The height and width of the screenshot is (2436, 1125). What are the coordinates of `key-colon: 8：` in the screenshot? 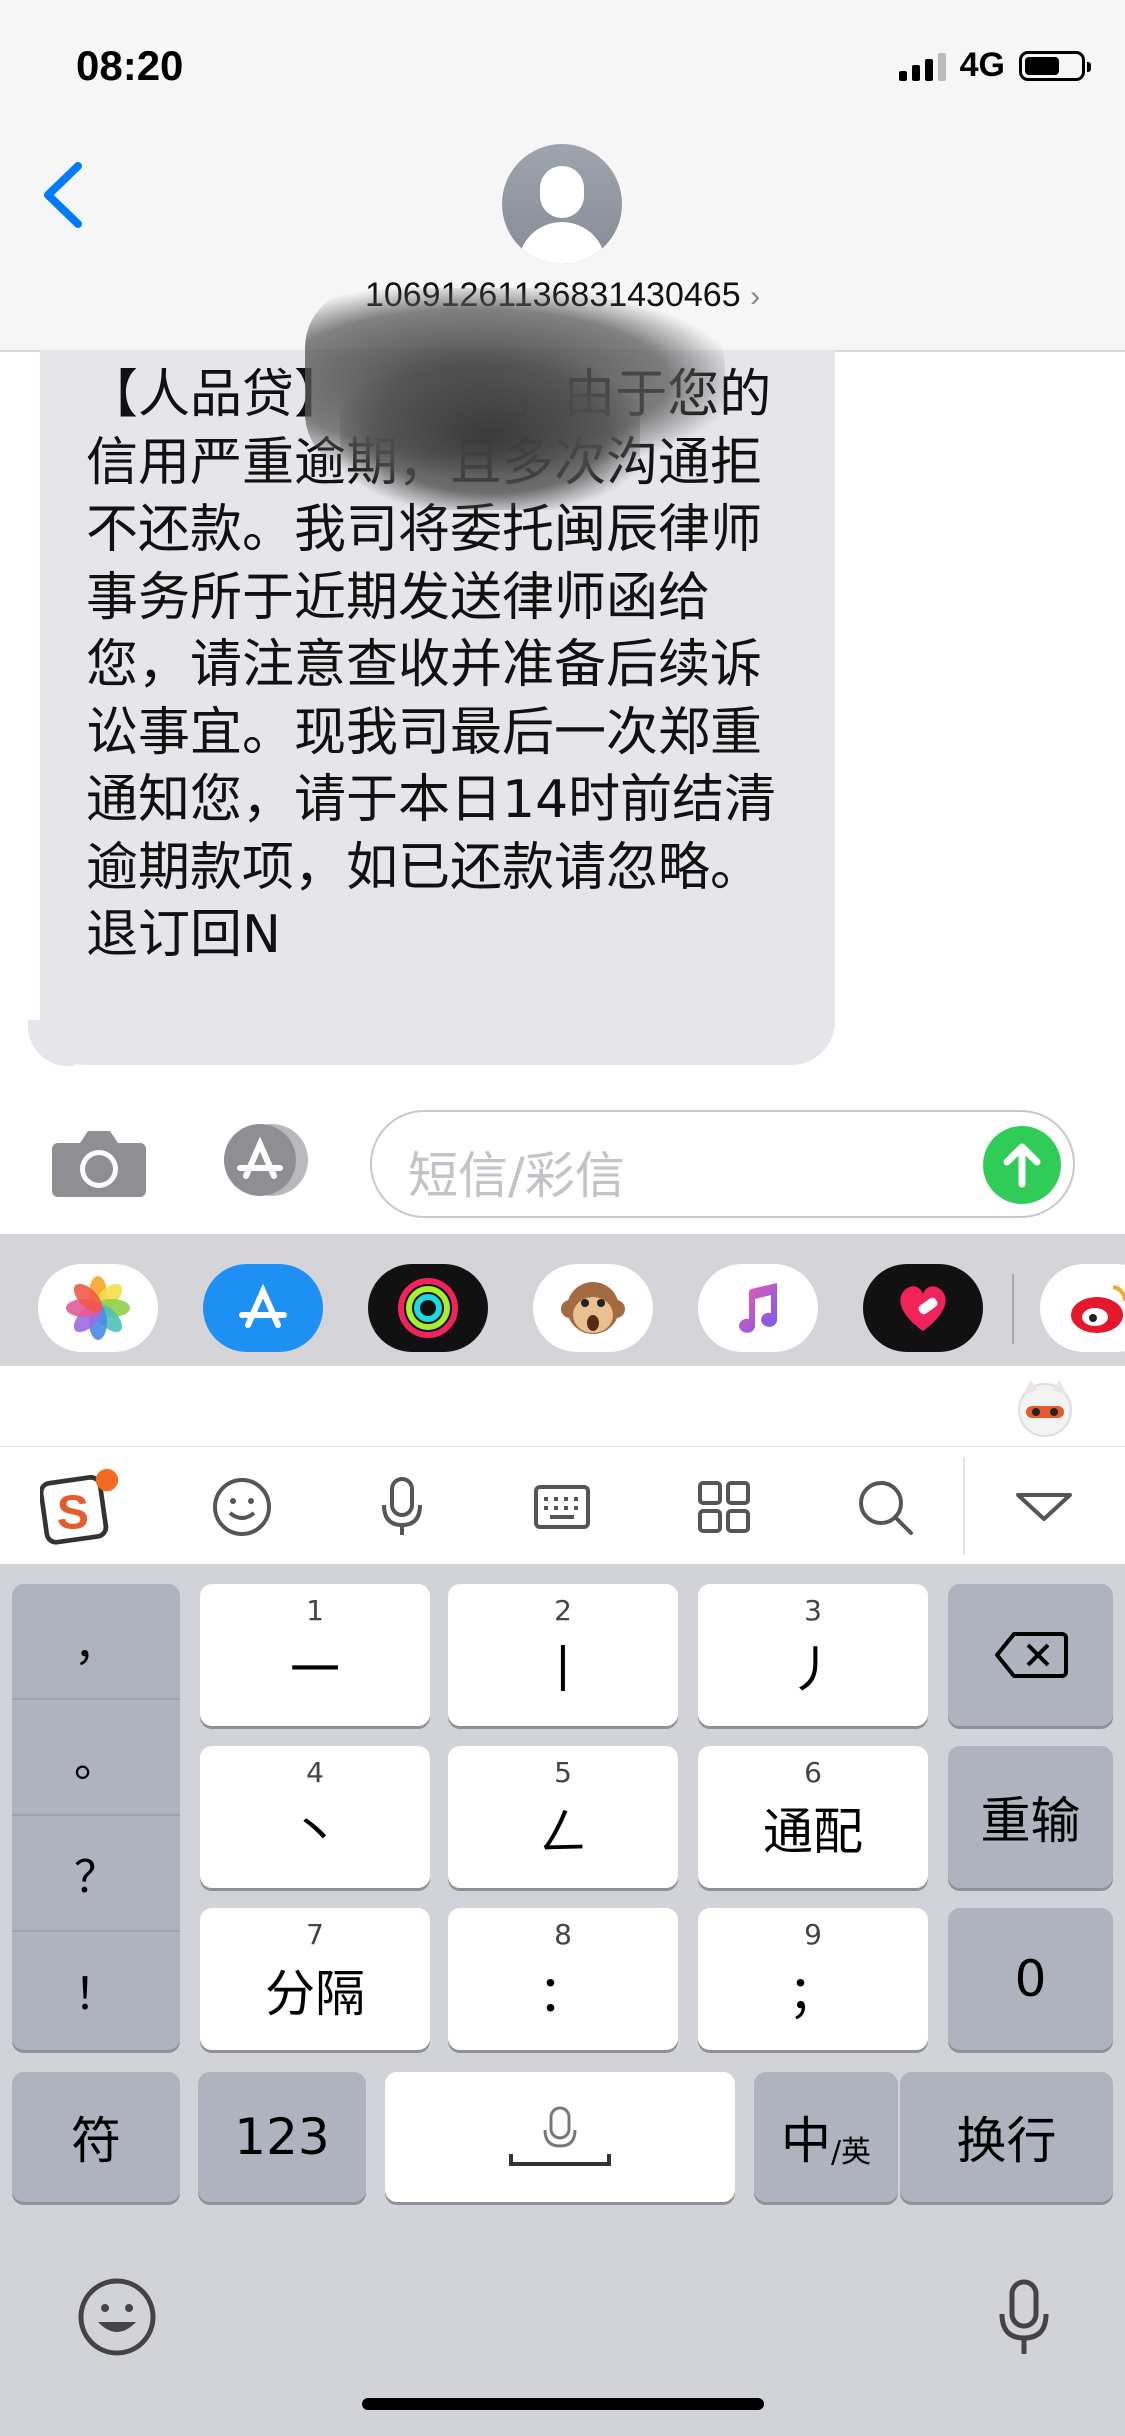 It's located at (563, 1979).